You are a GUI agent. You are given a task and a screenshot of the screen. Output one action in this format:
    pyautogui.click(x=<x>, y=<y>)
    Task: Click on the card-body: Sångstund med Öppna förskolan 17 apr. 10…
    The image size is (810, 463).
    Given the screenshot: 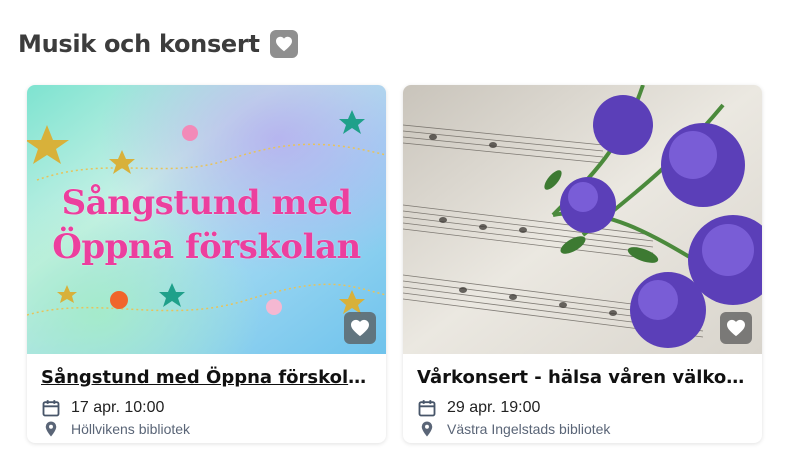 What is the action you would take?
    pyautogui.click(x=206, y=396)
    